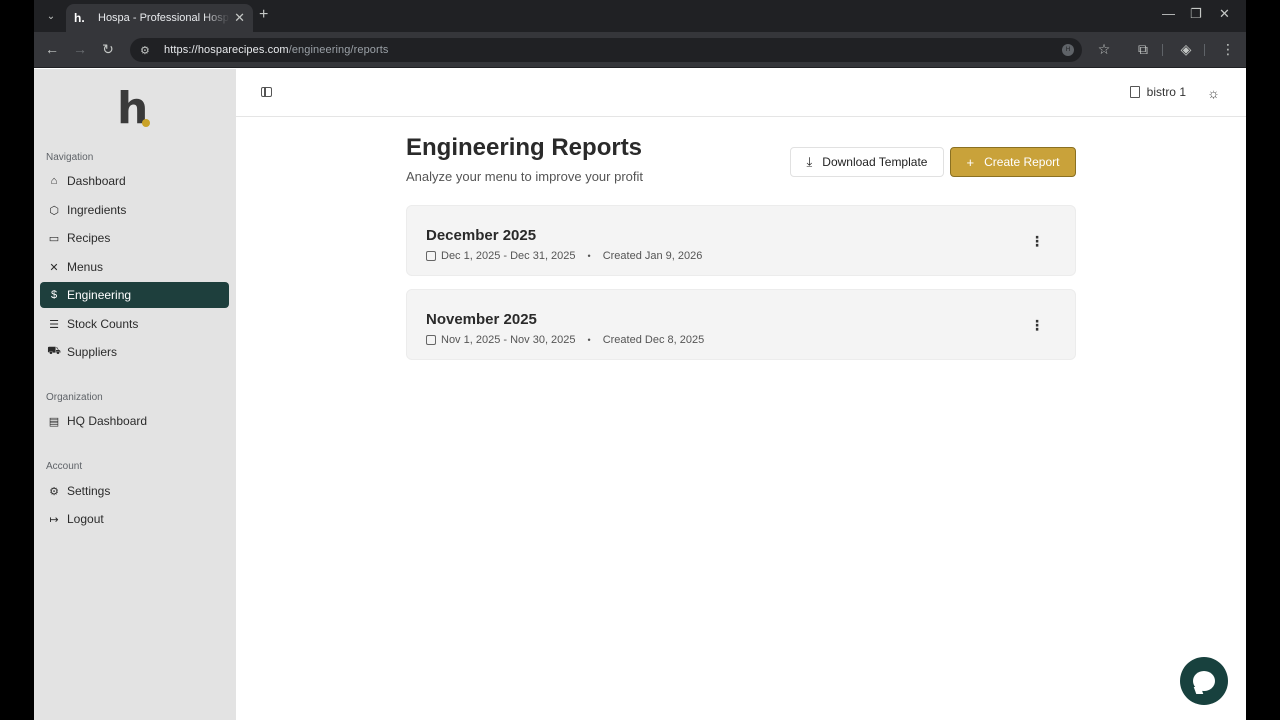 The image size is (1280, 720). Describe the element at coordinates (1166, 92) in the screenshot. I see `location-name: bistro 1` at that location.